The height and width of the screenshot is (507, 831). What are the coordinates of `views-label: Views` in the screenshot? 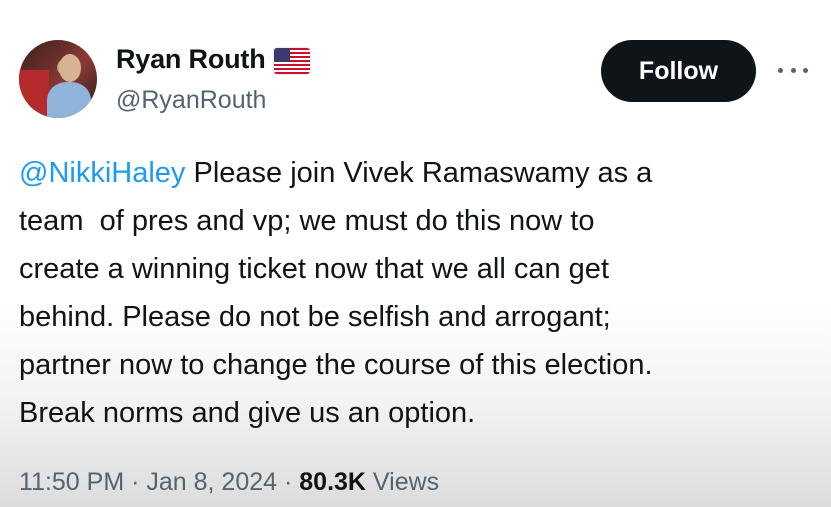 It's located at (402, 482).